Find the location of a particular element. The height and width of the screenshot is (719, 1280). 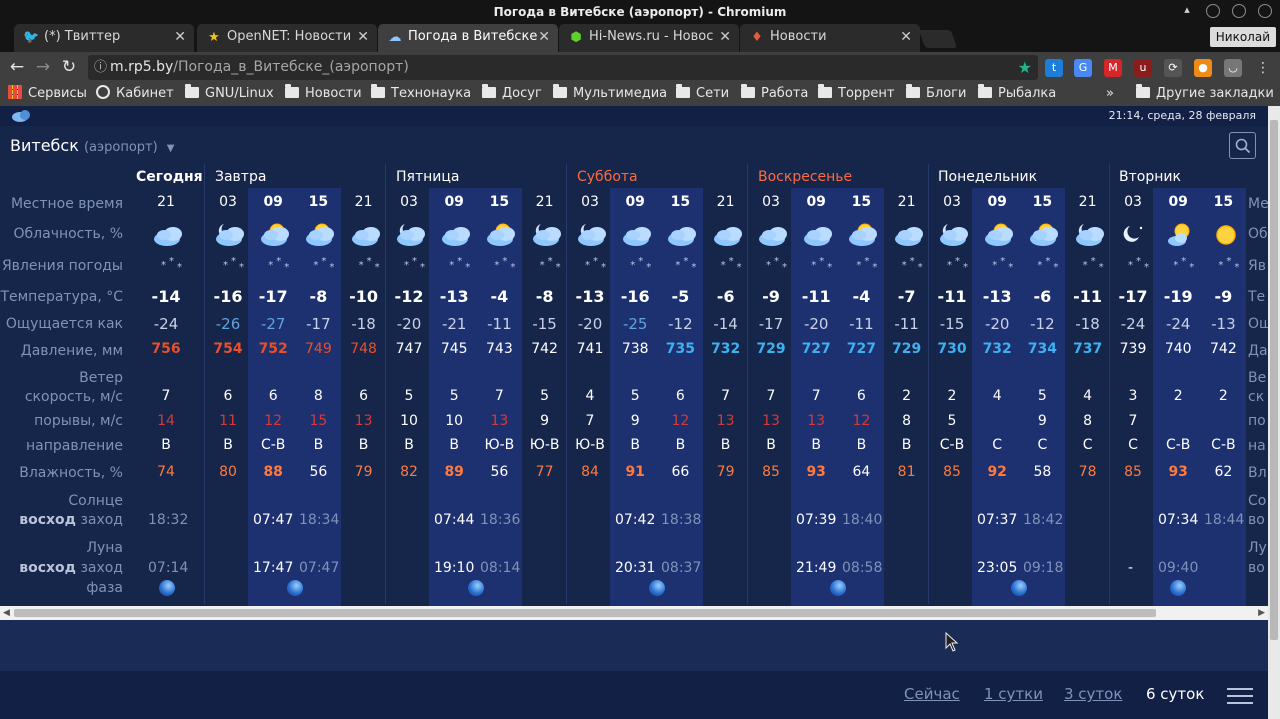

tab-news: ♦ Новости ✕ is located at coordinates (830, 38).